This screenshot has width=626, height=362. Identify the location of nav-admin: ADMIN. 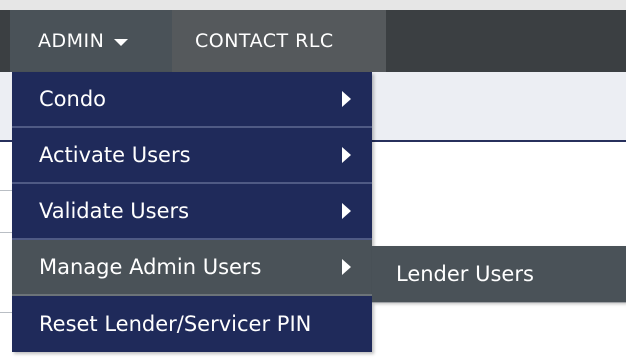
(91, 41).